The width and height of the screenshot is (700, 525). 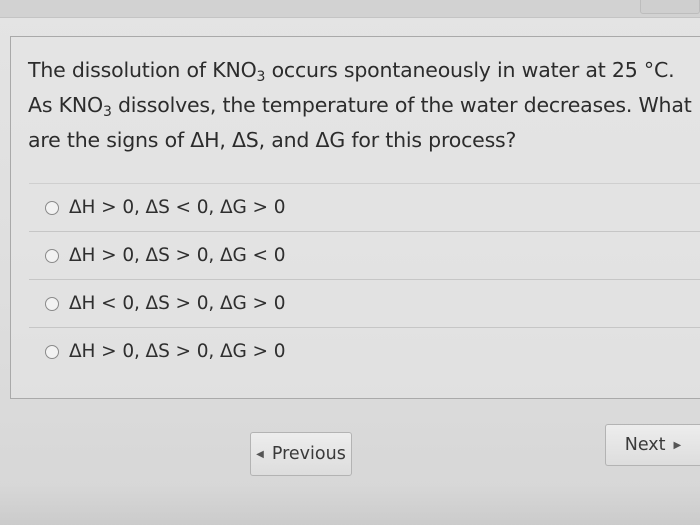 What do you see at coordinates (364, 351) in the screenshot?
I see `answer-option-4: ΔH > 0, ΔS > 0, ΔG > 0` at bounding box center [364, 351].